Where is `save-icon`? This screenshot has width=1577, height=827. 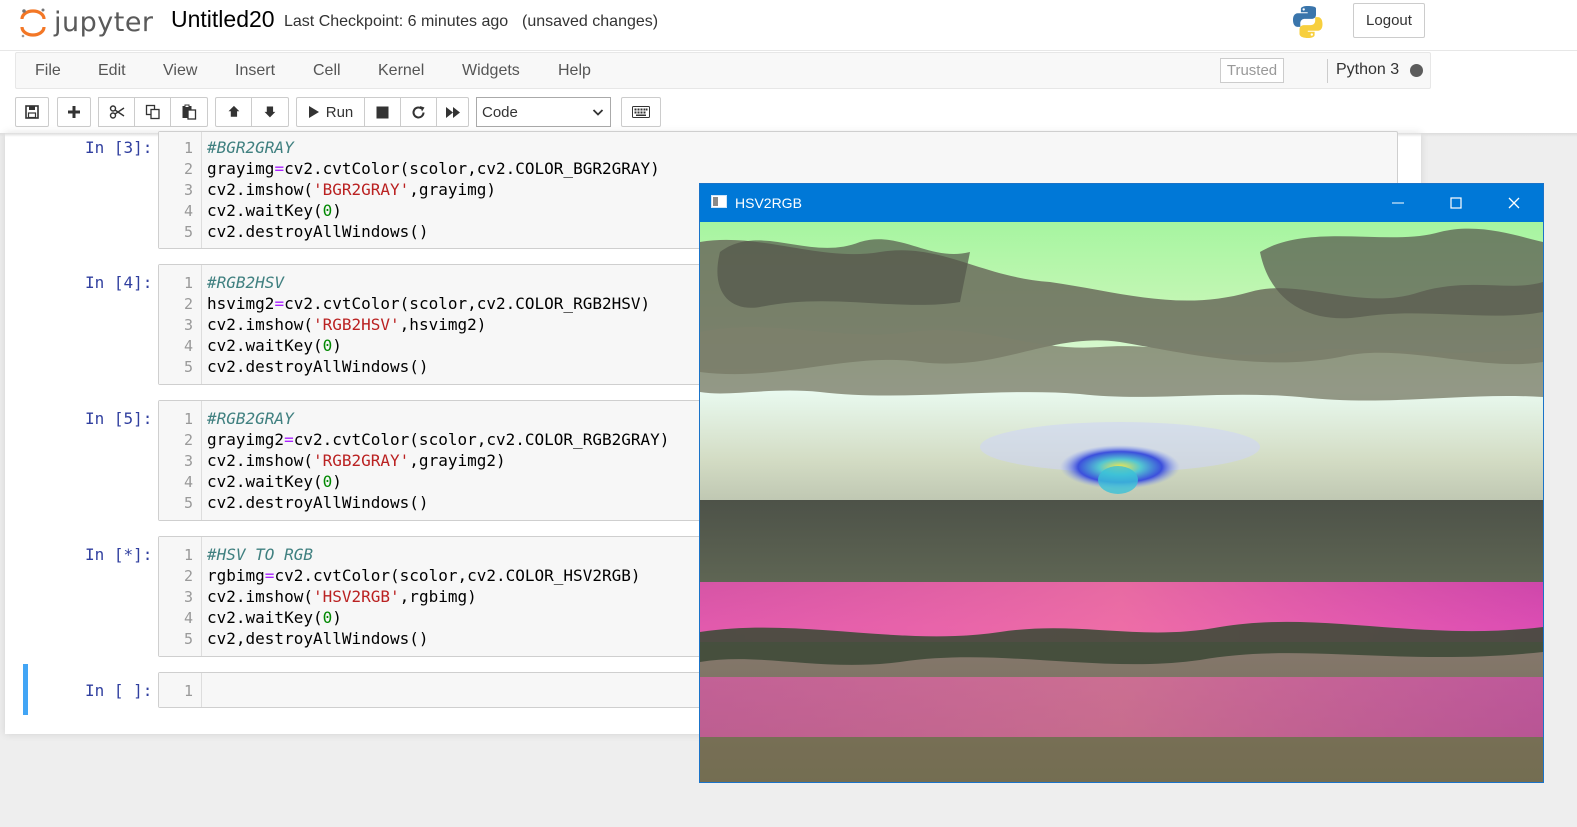
save-icon is located at coordinates (32, 112).